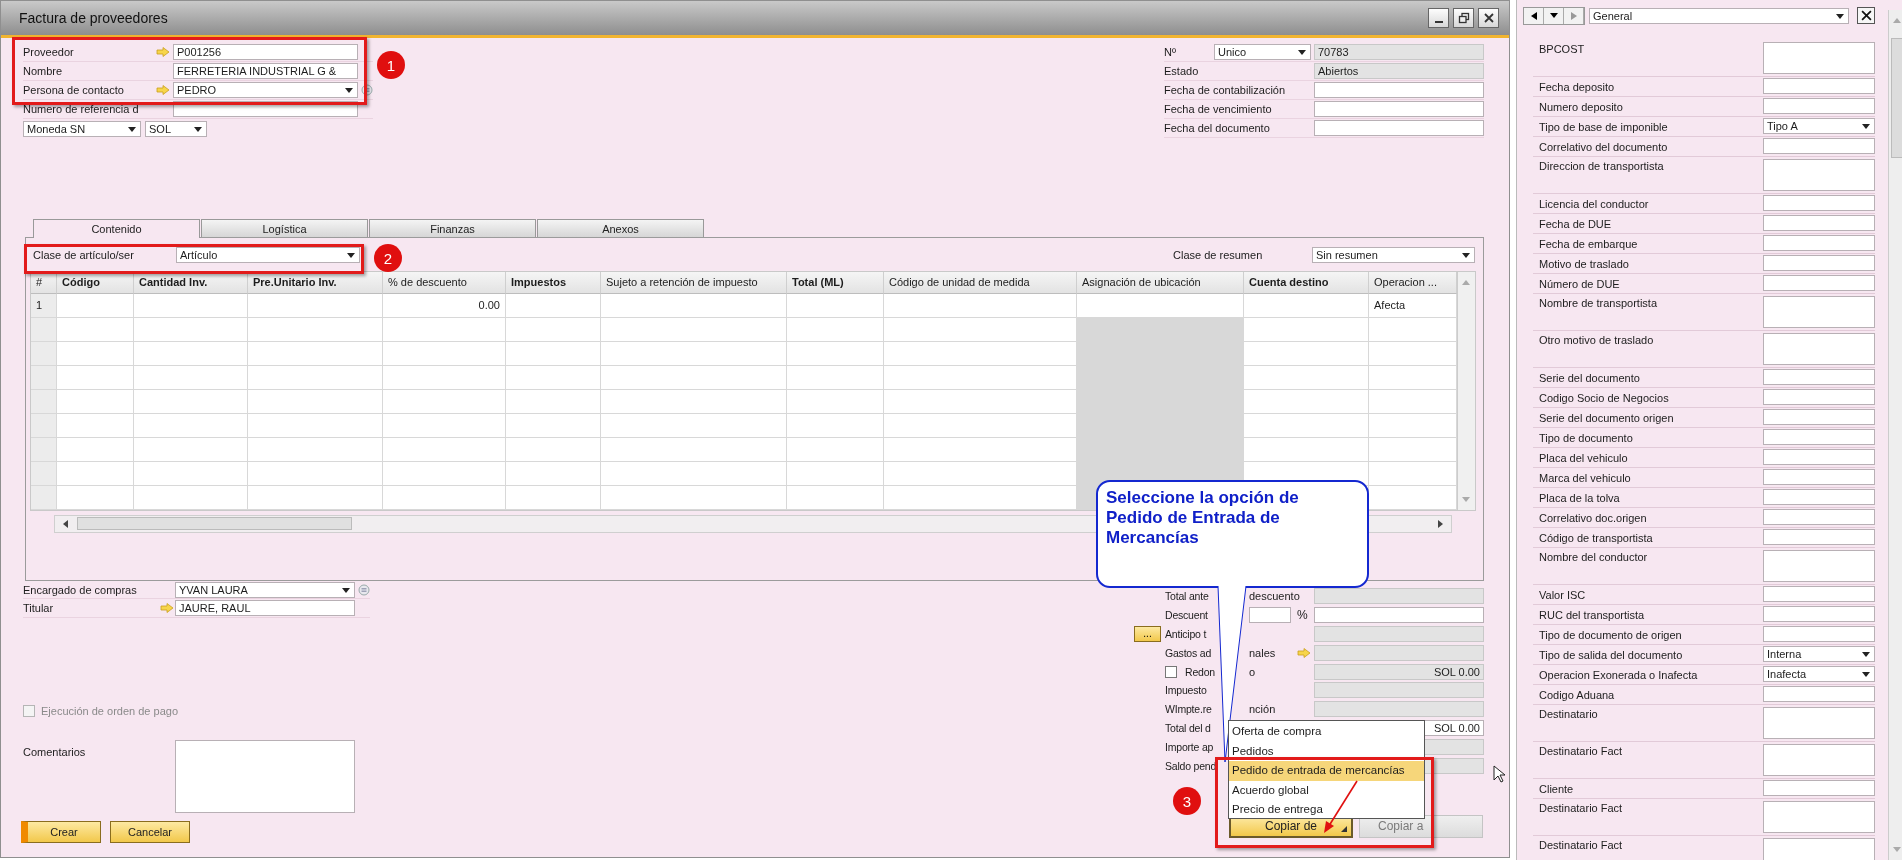  What do you see at coordinates (284, 228) in the screenshot?
I see `tab: Logística` at bounding box center [284, 228].